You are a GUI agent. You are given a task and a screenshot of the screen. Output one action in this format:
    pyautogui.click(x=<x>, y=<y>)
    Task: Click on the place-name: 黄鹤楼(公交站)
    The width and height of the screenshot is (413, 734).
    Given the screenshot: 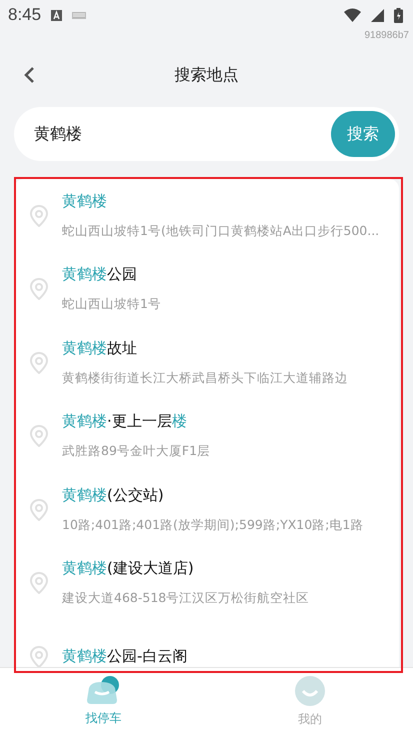 What is the action you would take?
    pyautogui.click(x=213, y=495)
    